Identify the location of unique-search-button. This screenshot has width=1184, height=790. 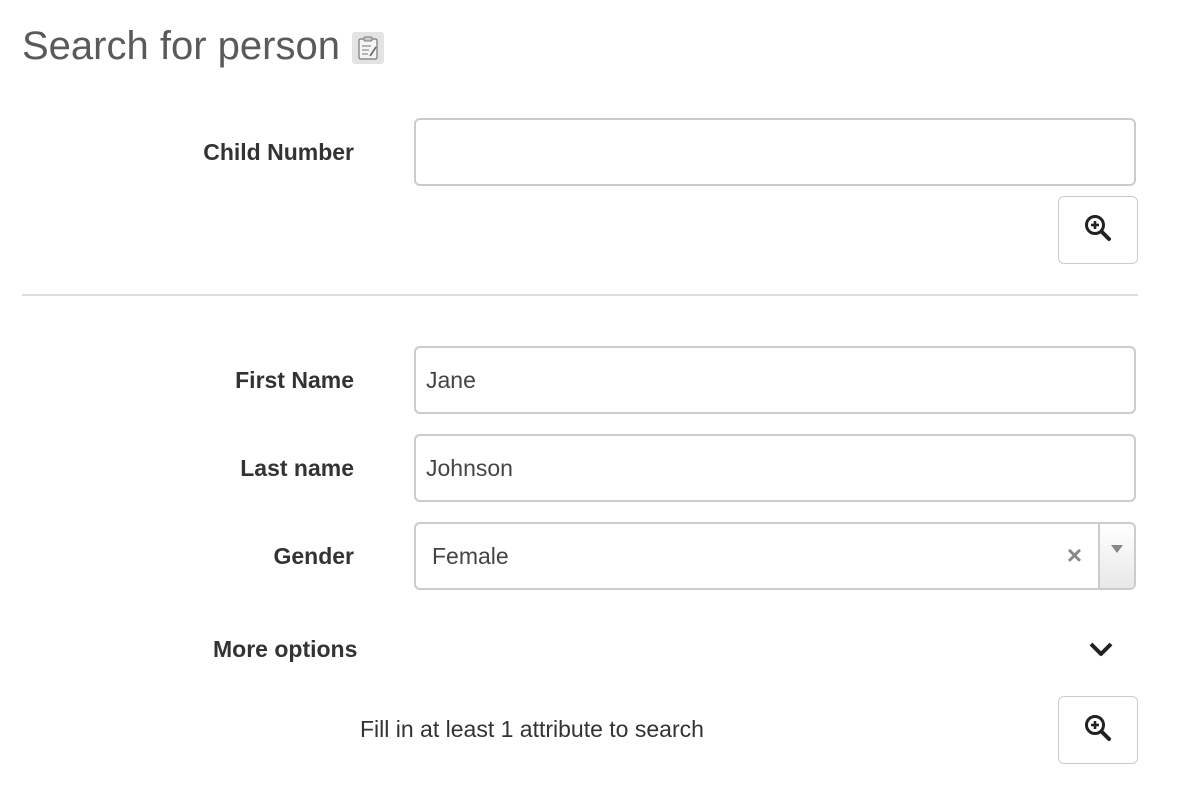
(1098, 230).